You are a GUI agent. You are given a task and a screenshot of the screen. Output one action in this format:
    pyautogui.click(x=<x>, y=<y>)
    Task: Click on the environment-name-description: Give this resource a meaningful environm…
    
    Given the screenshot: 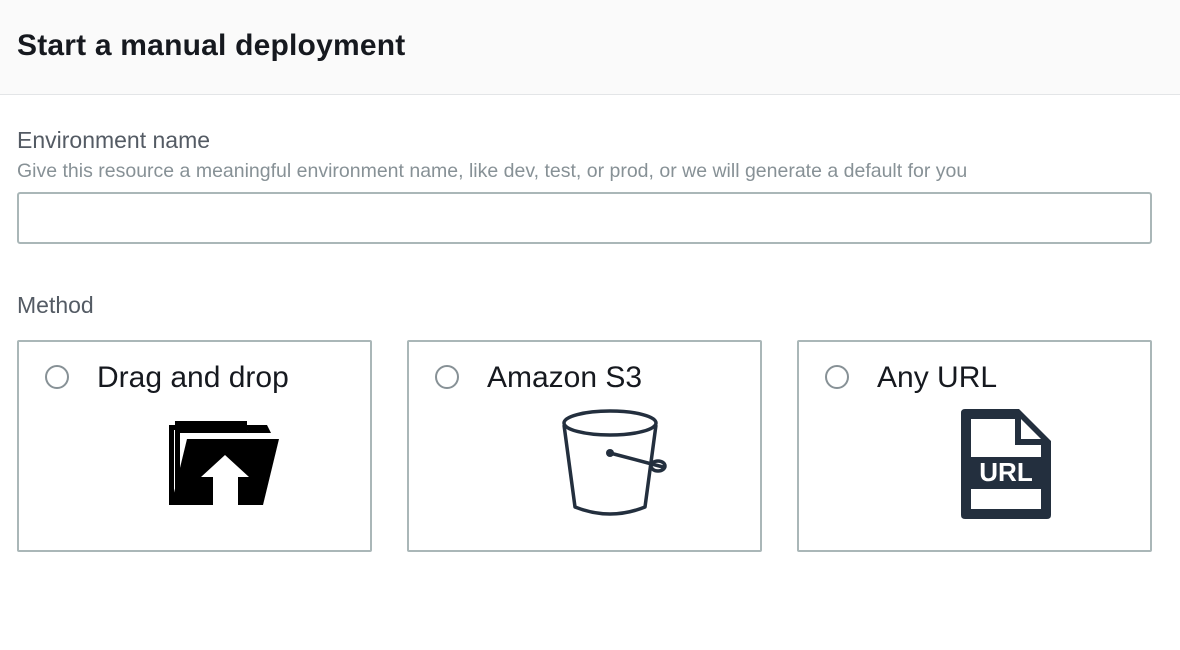 What is the action you would take?
    pyautogui.click(x=492, y=171)
    